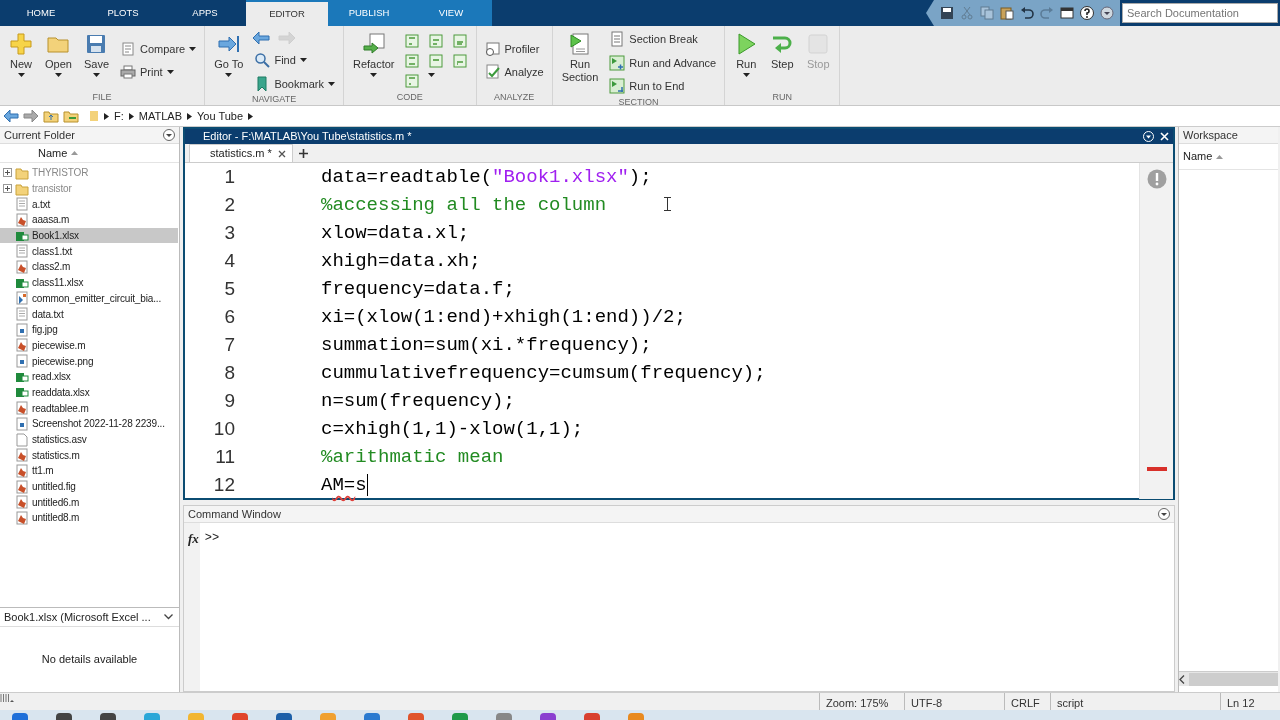  Describe the element at coordinates (89, 455) in the screenshot. I see `file-row: statistics.m` at that location.